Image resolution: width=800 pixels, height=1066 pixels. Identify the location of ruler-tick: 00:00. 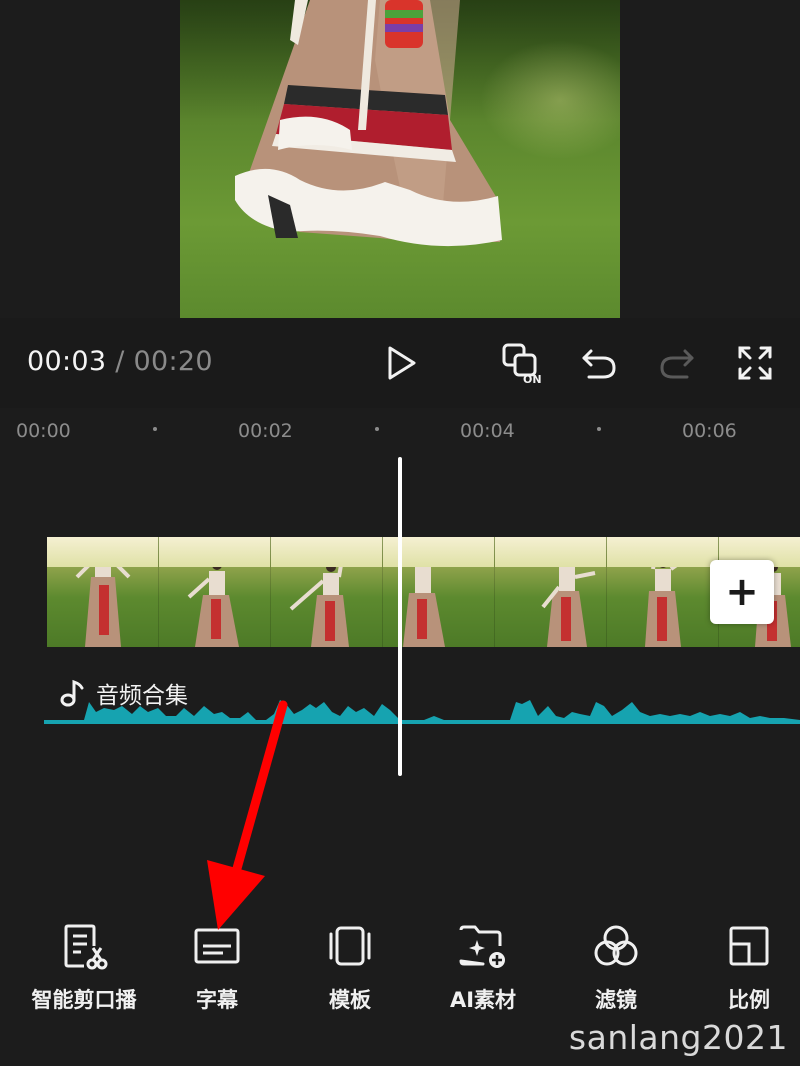
(43, 431).